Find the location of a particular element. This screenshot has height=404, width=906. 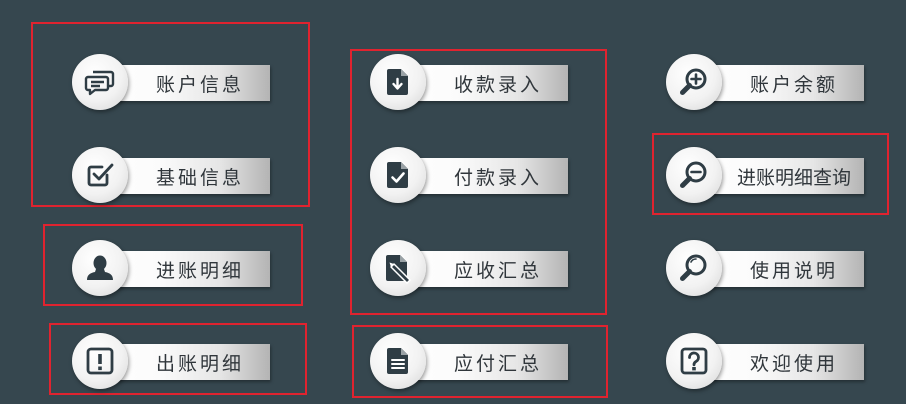

button-label: 账户余额 is located at coordinates (793, 84).